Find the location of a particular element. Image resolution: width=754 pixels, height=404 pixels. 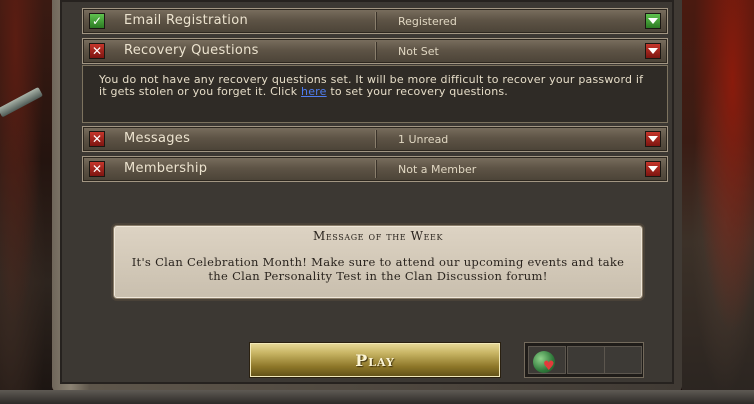

row-recovery-questions: ✕ Recovery Questions Not Set is located at coordinates (375, 51).